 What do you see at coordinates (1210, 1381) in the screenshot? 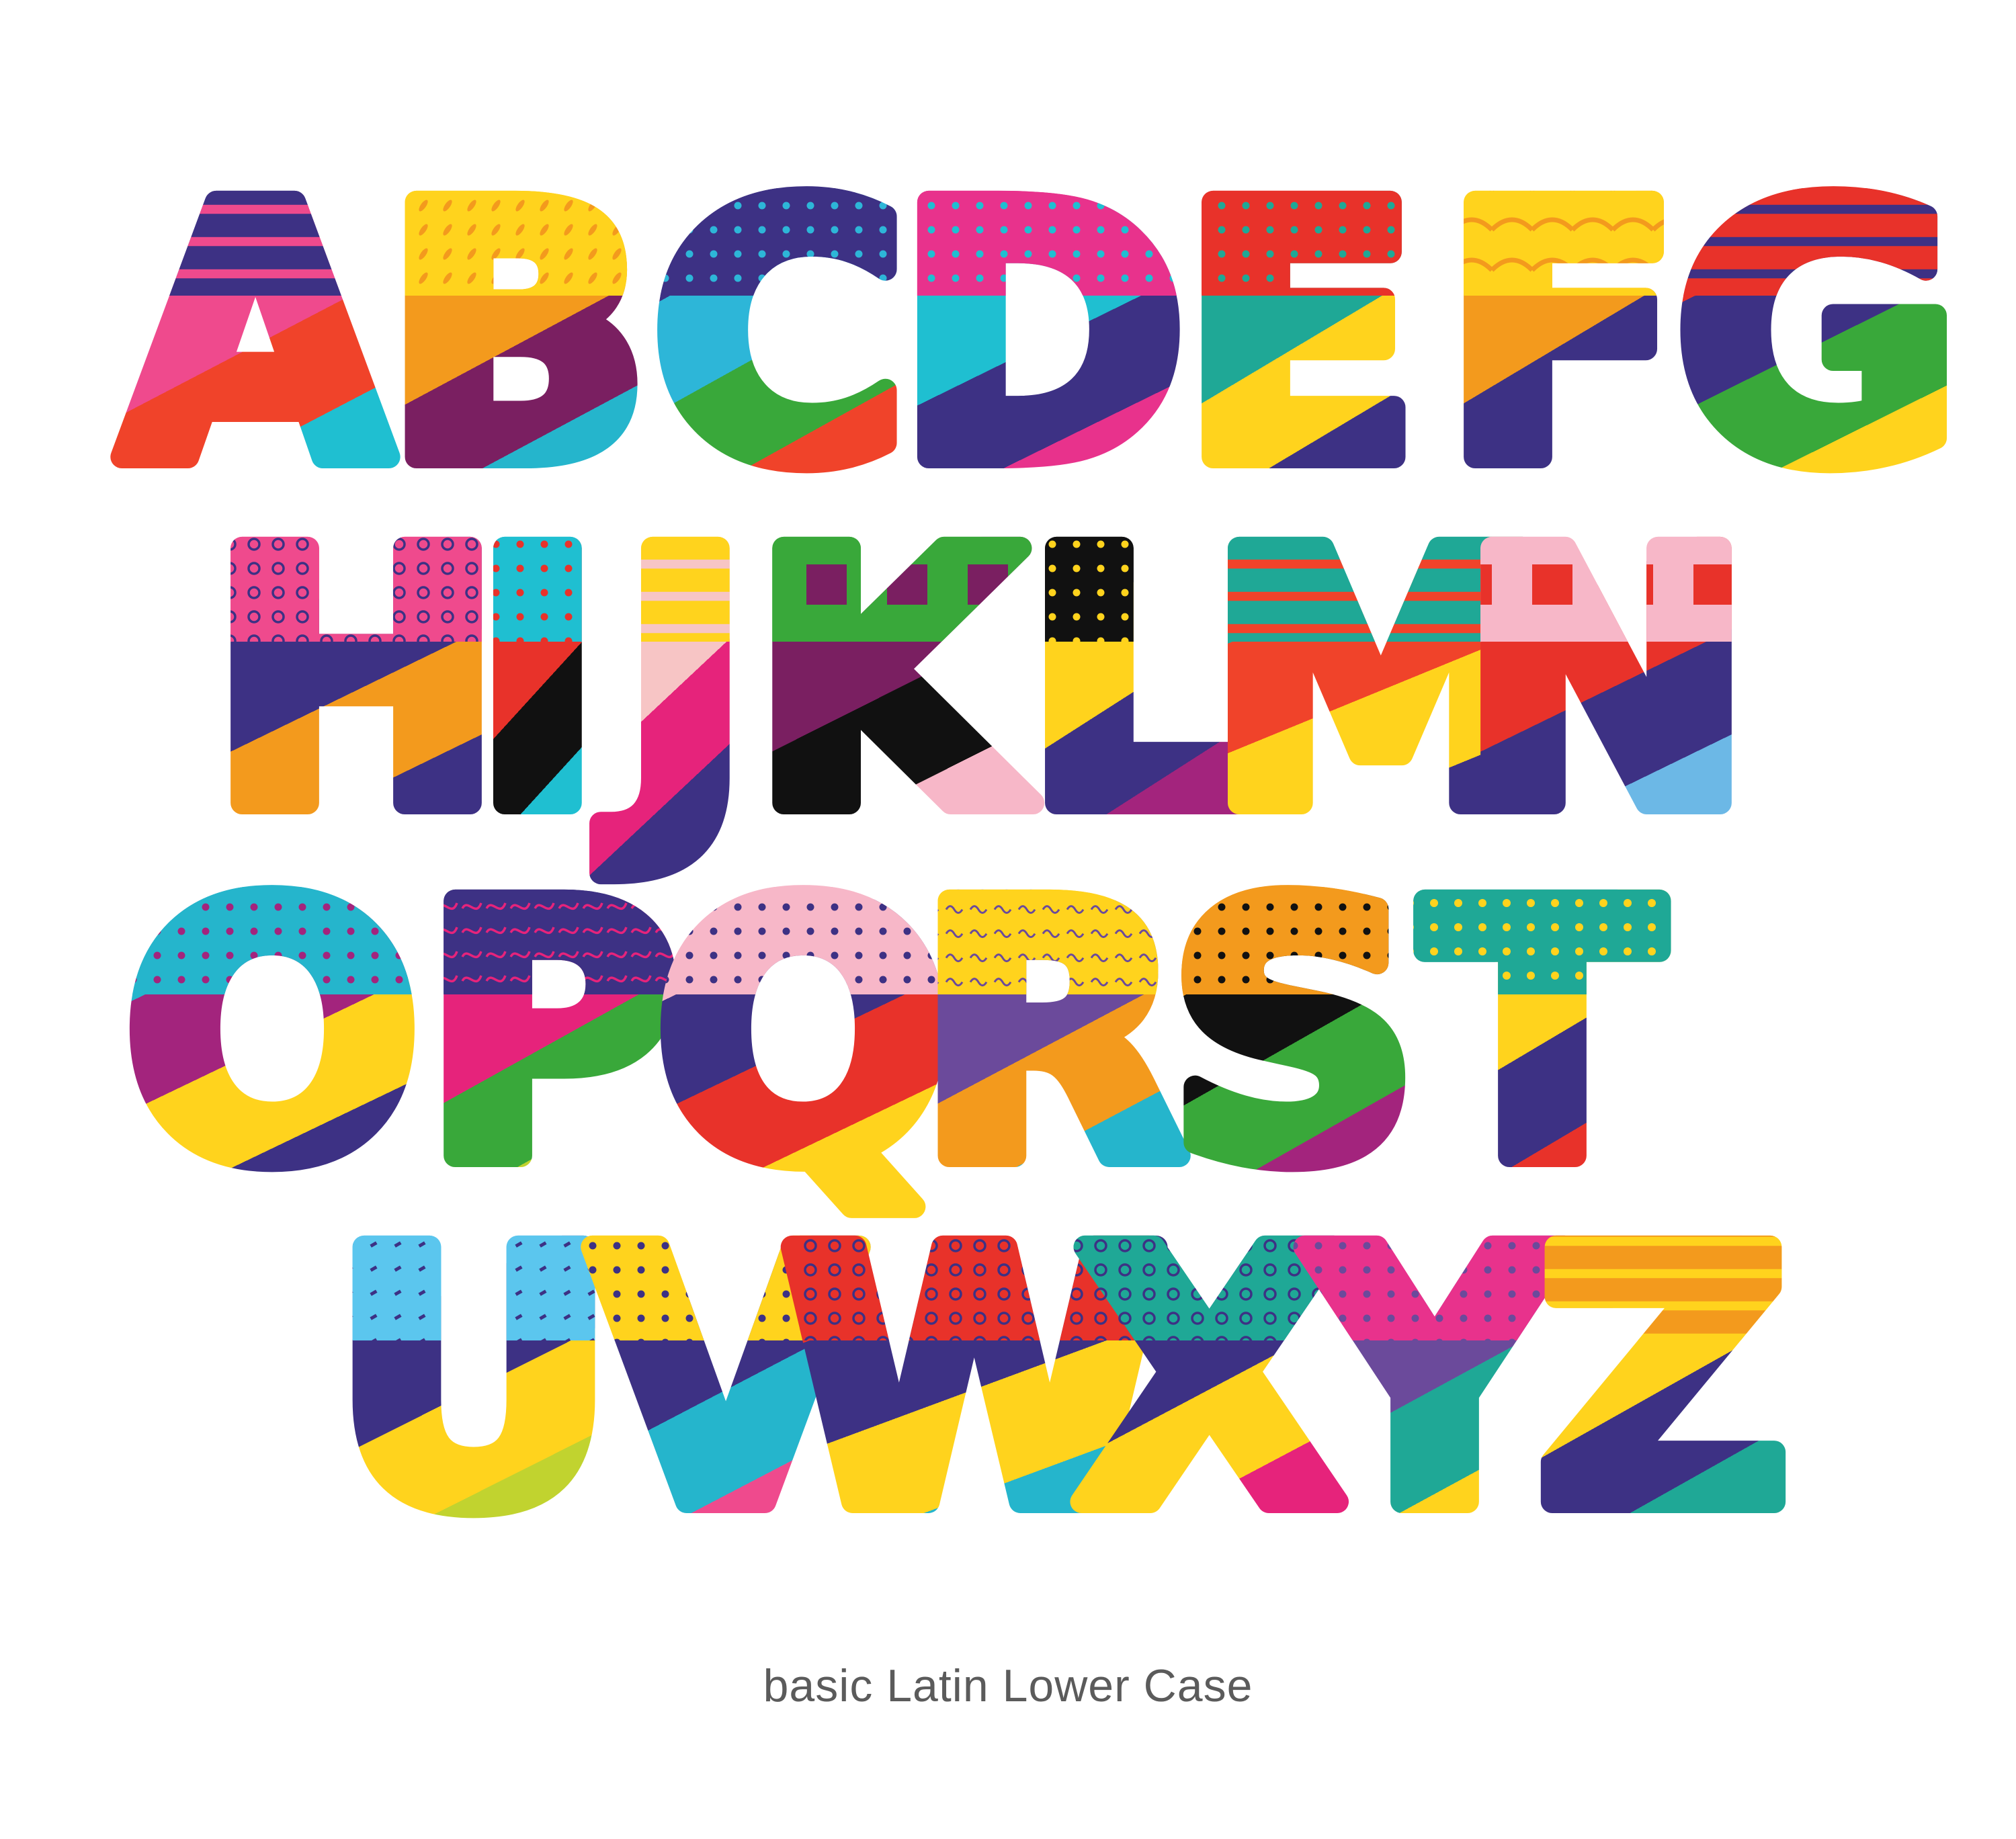
I see `letter-x: XX` at bounding box center [1210, 1381].